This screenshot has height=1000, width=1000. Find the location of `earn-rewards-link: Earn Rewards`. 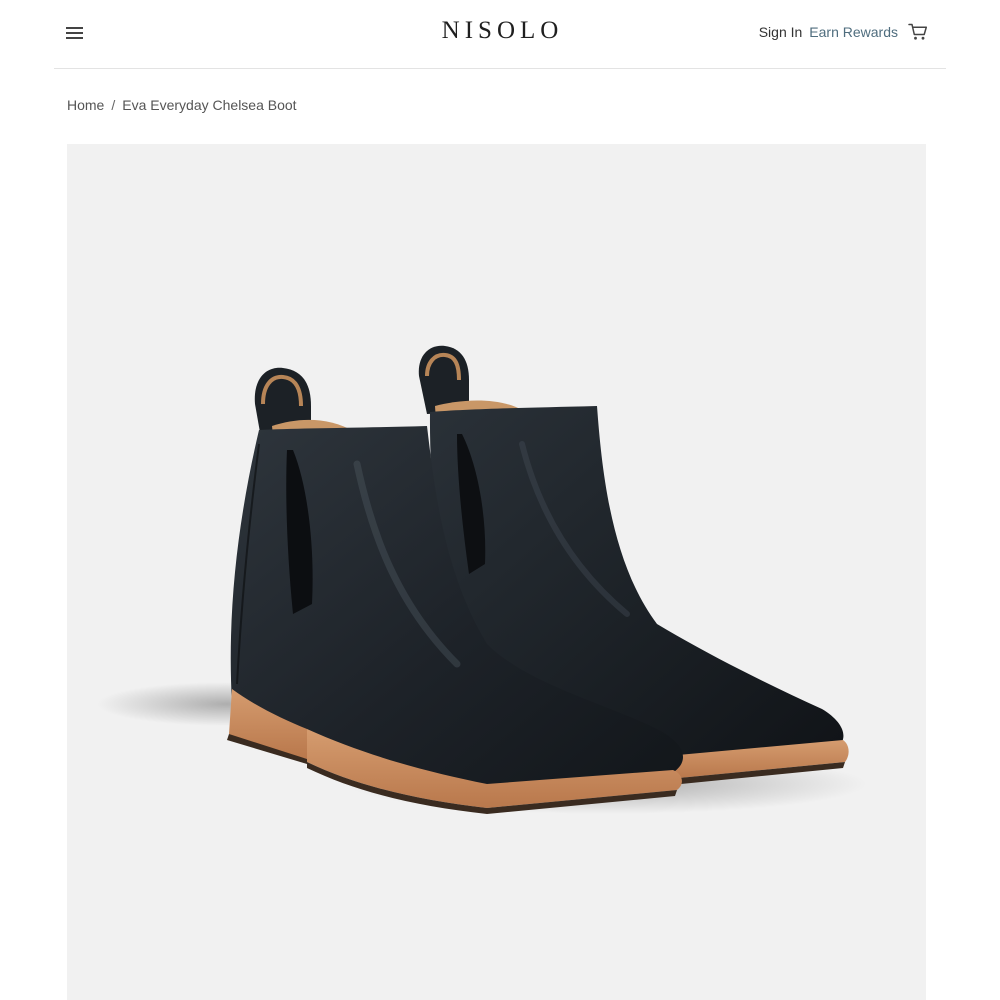

earn-rewards-link: Earn Rewards is located at coordinates (853, 32).